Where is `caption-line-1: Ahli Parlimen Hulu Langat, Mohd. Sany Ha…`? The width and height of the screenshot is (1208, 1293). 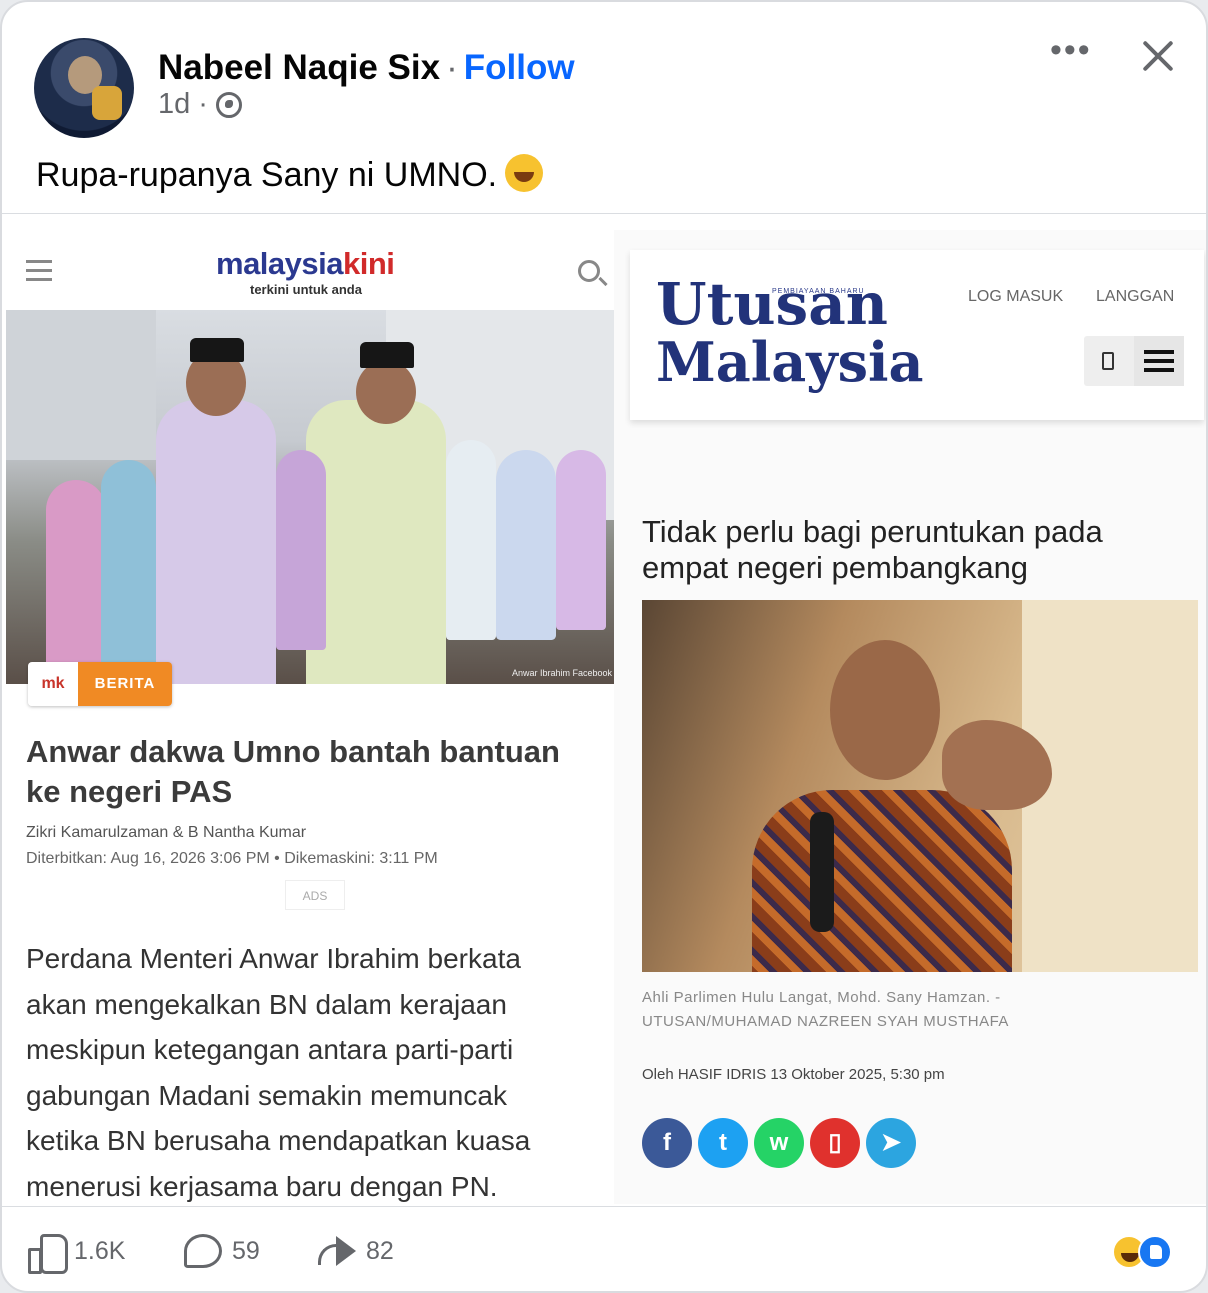 caption-line-1: Ahli Parlimen Hulu Langat, Mohd. Sany Ha… is located at coordinates (821, 997).